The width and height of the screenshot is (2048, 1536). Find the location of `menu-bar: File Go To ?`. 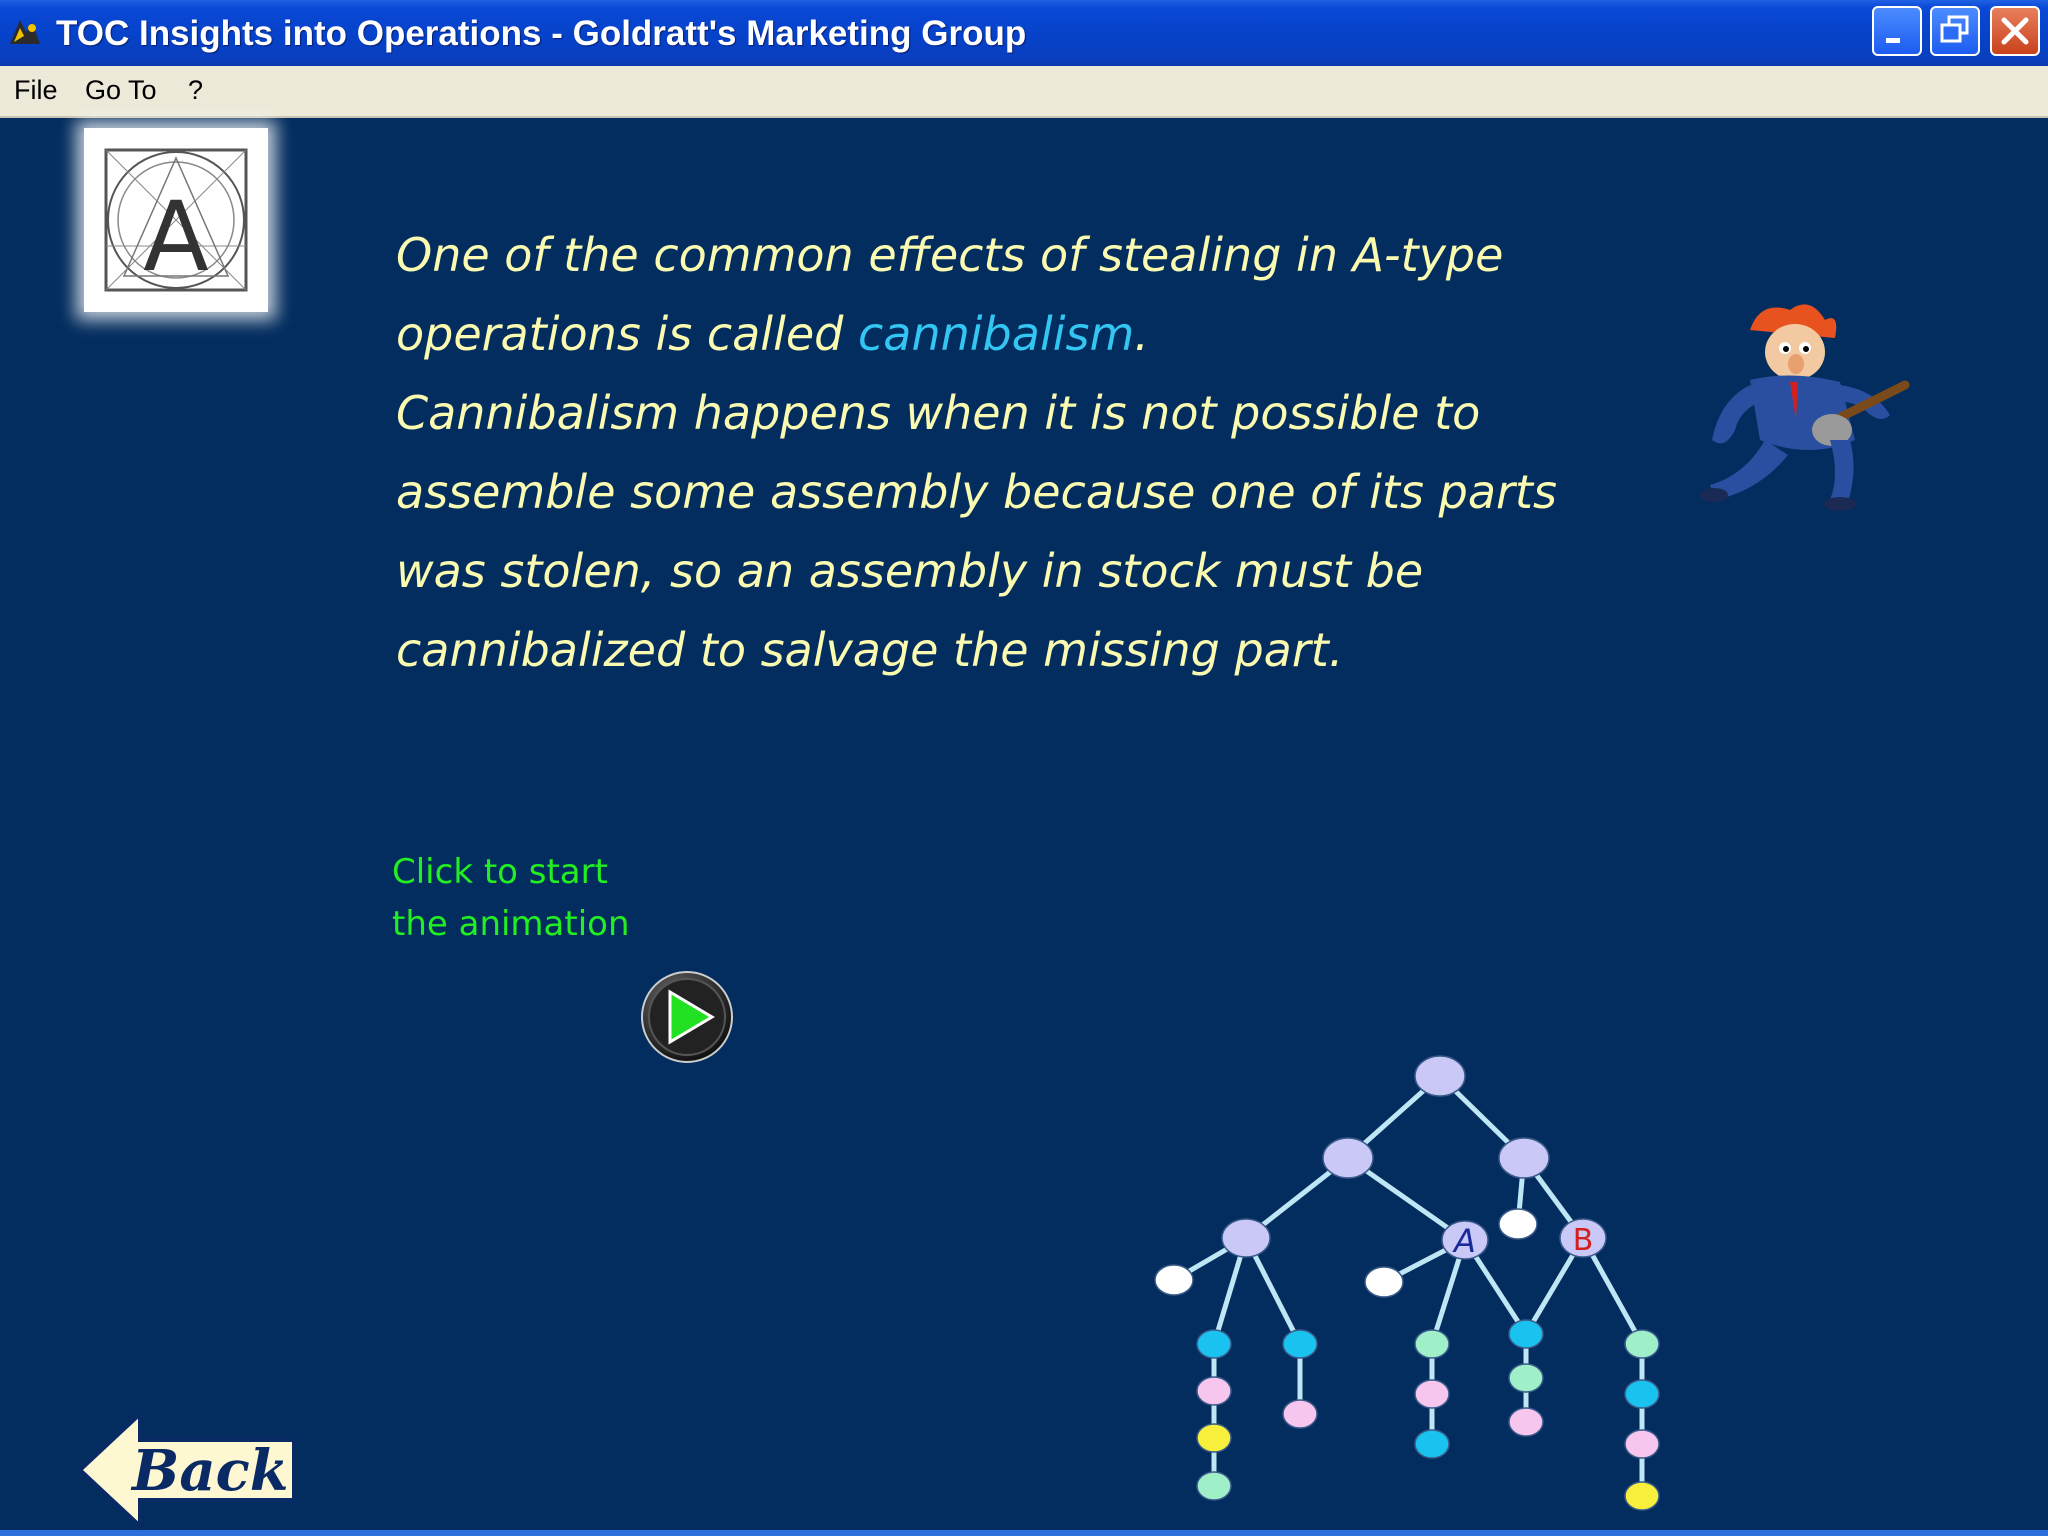

menu-bar: File Go To ? is located at coordinates (1024, 92).